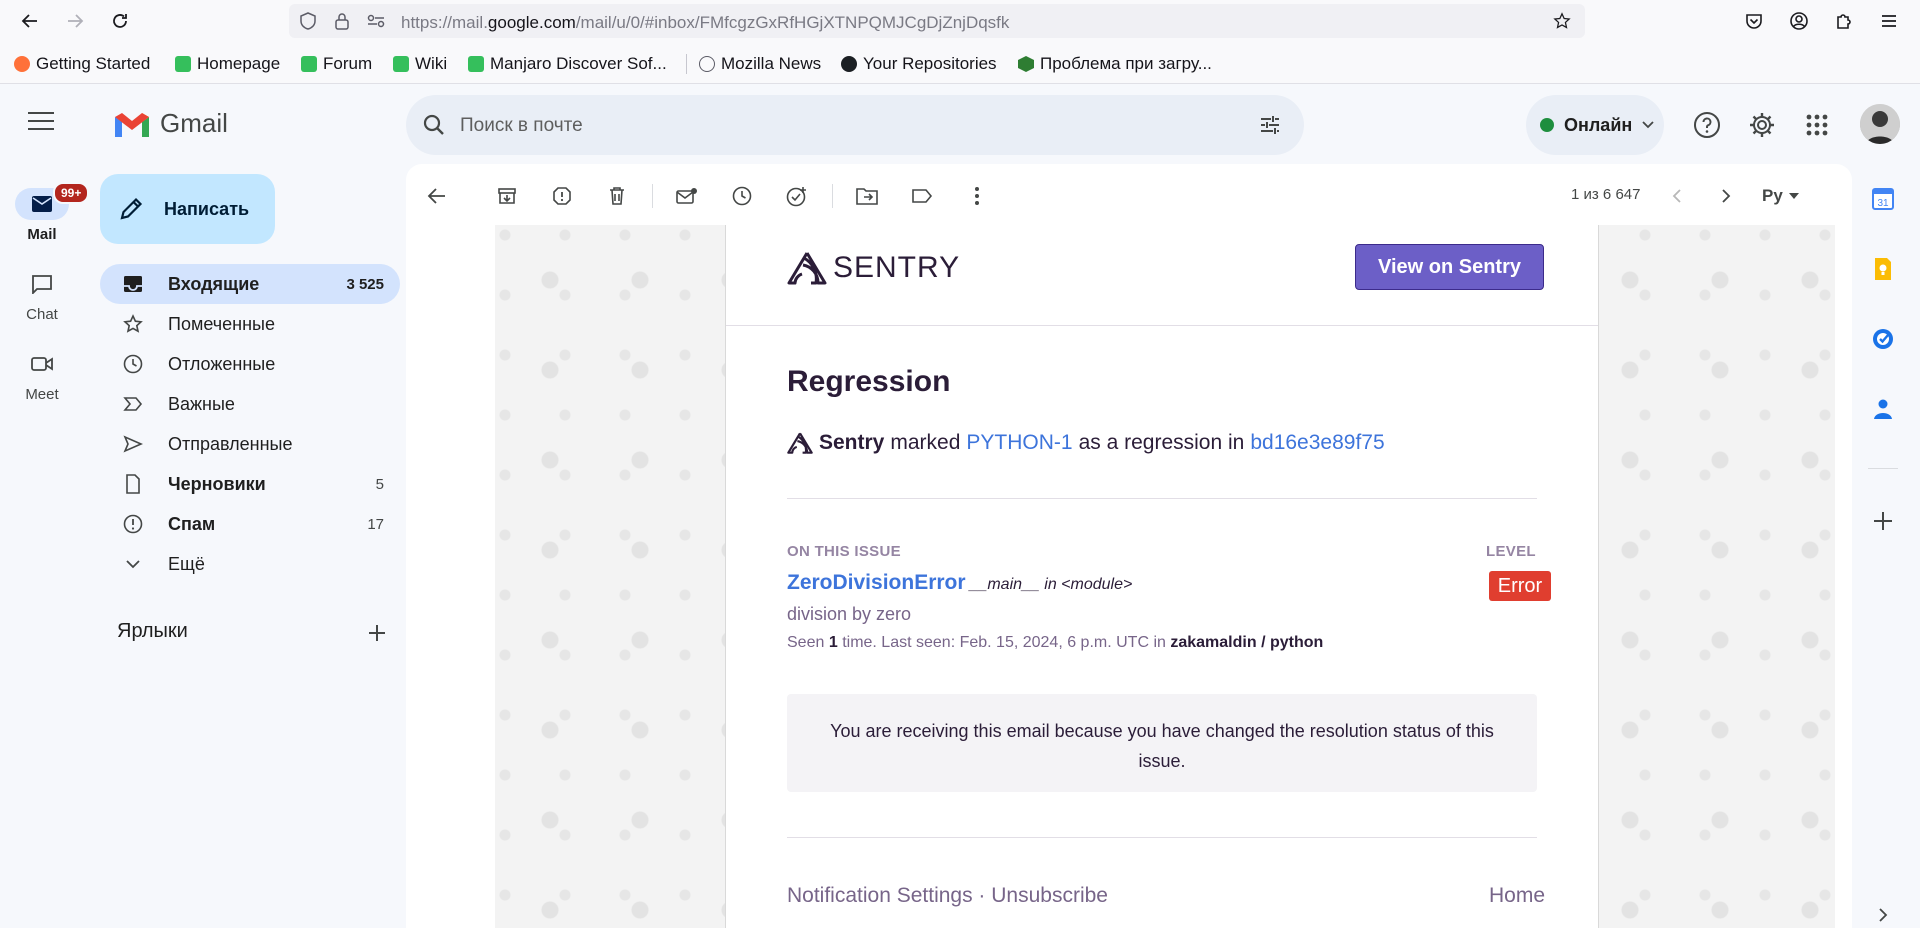 The width and height of the screenshot is (1920, 928). I want to click on keep-icon, so click(1883, 269).